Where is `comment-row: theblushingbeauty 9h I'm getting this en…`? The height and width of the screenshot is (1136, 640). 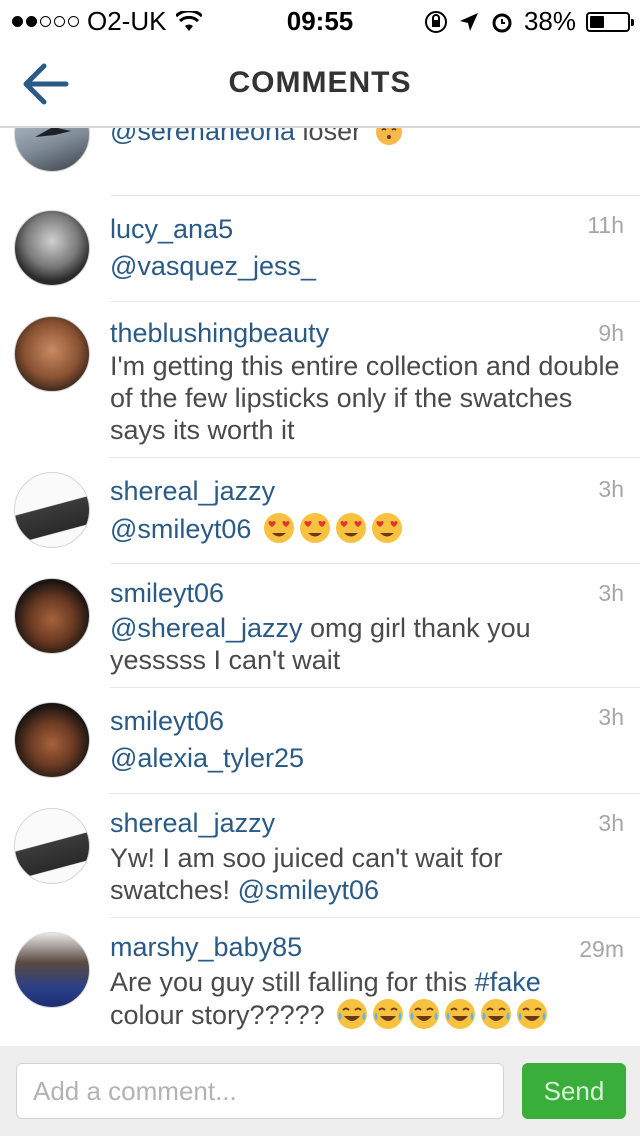
comment-row: theblushingbeauty 9h I'm getting this en… is located at coordinates (320, 380).